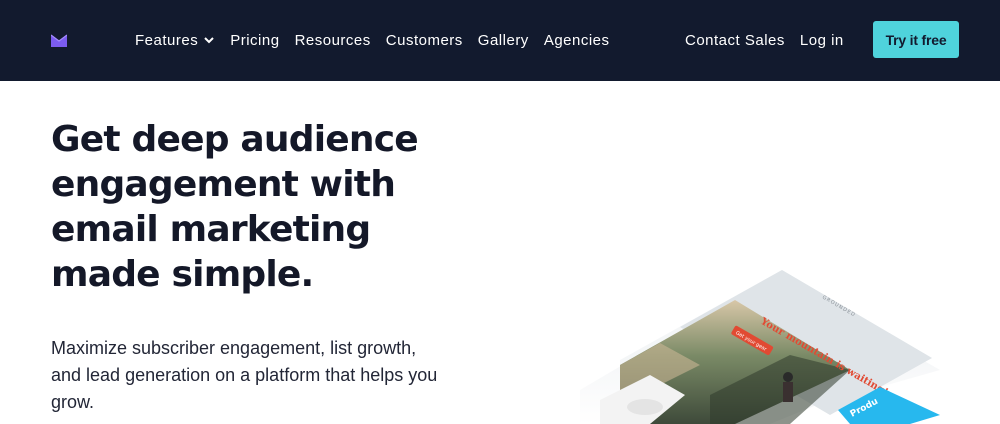 The height and width of the screenshot is (424, 1000). What do you see at coordinates (235, 139) in the screenshot?
I see `hero-title-line: Get deep audience` at bounding box center [235, 139].